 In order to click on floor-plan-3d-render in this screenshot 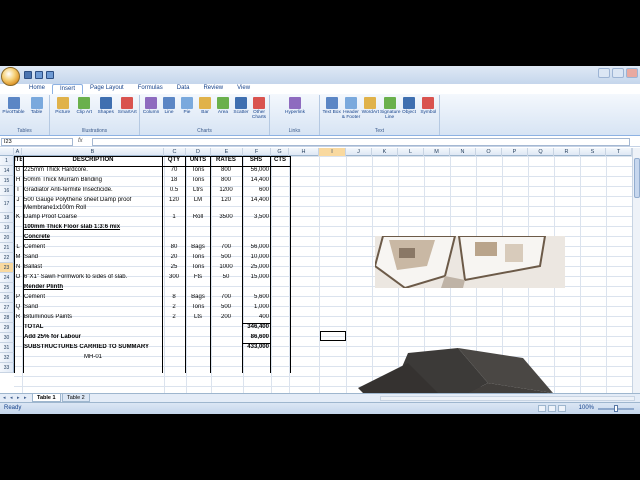, I will do `click(470, 262)`.